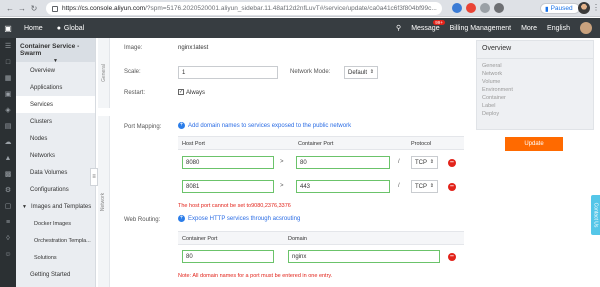 Image resolution: width=600 pixels, height=287 pixels. Describe the element at coordinates (10, 8) in the screenshot. I see `back-icon: ←` at that location.